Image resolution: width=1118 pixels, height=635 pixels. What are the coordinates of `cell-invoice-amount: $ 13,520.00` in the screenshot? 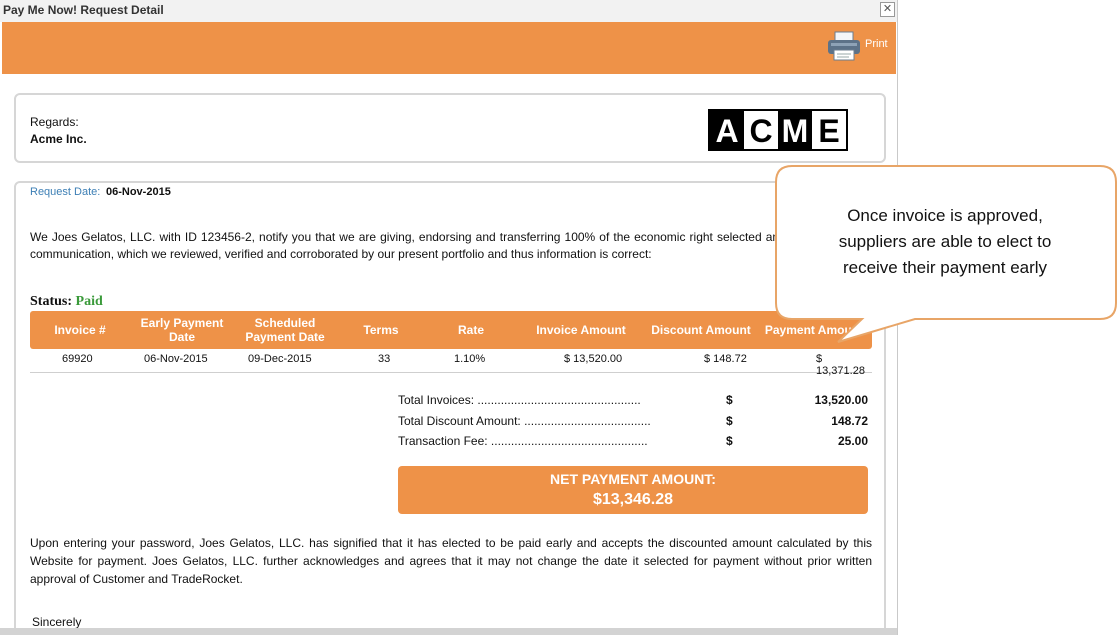 It's located at (593, 359).